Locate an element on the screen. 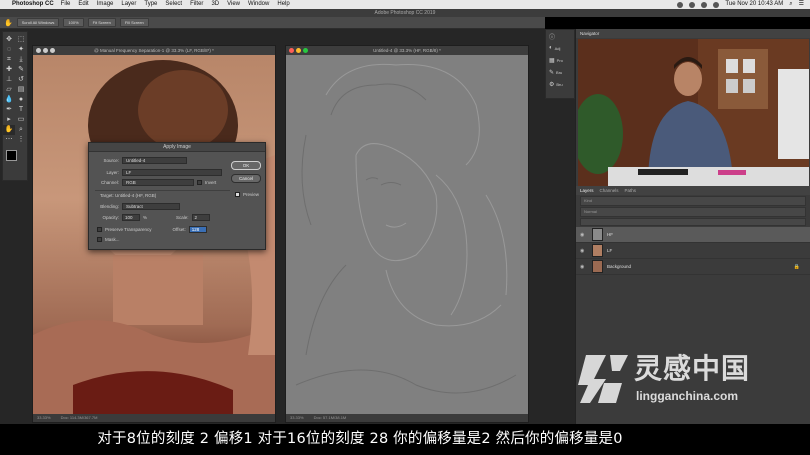 This screenshot has height=455, width=810. wifi-icon is located at coordinates (704, 4).